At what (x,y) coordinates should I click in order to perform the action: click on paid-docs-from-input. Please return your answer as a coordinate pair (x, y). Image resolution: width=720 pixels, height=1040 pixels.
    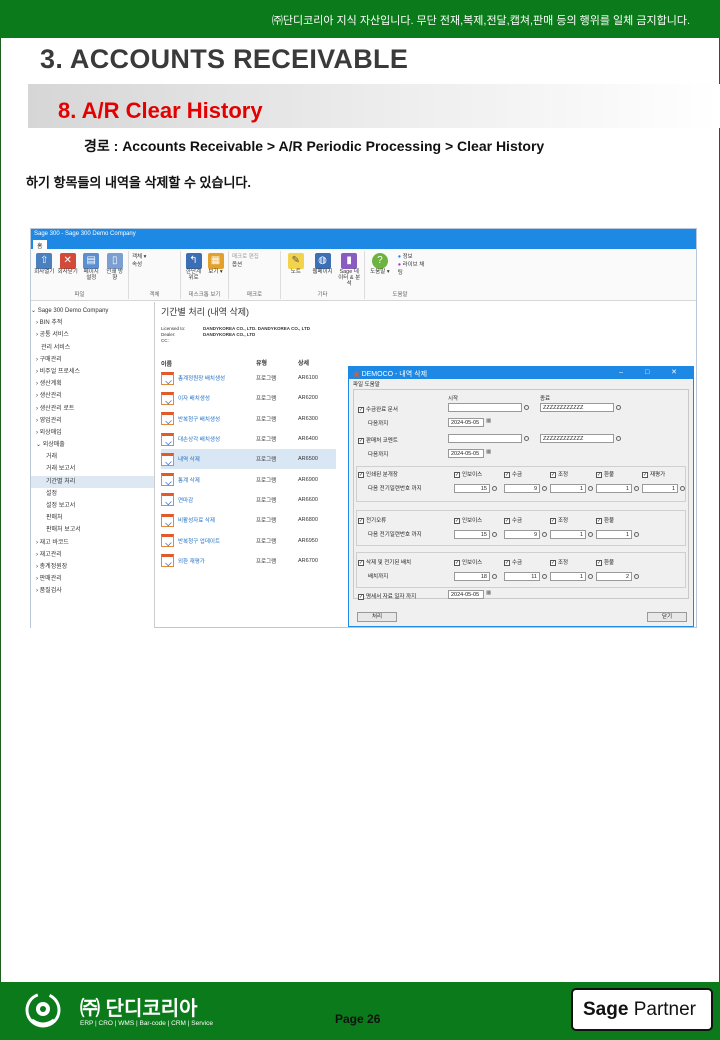
    Looking at the image, I should click on (485, 407).